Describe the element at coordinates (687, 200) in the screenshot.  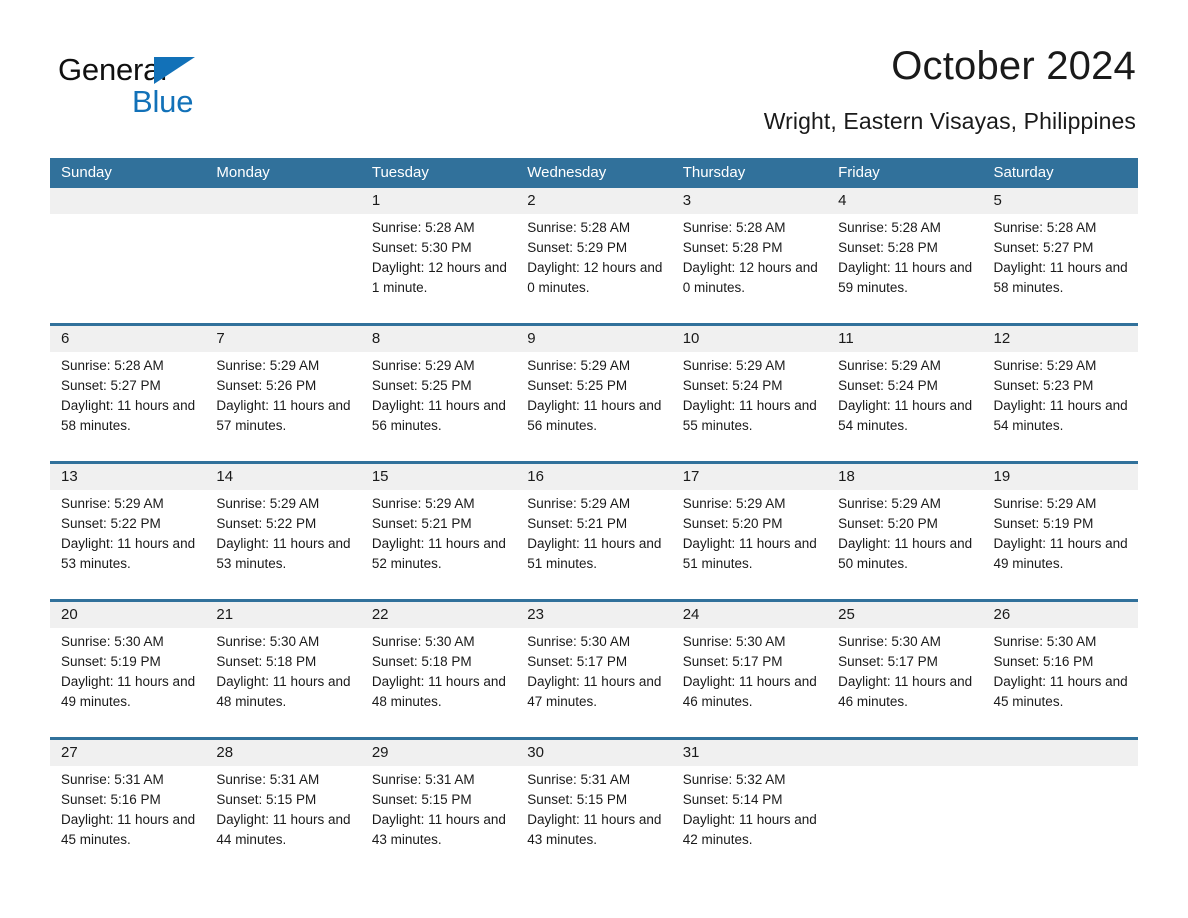
I see `day-number: 3` at that location.